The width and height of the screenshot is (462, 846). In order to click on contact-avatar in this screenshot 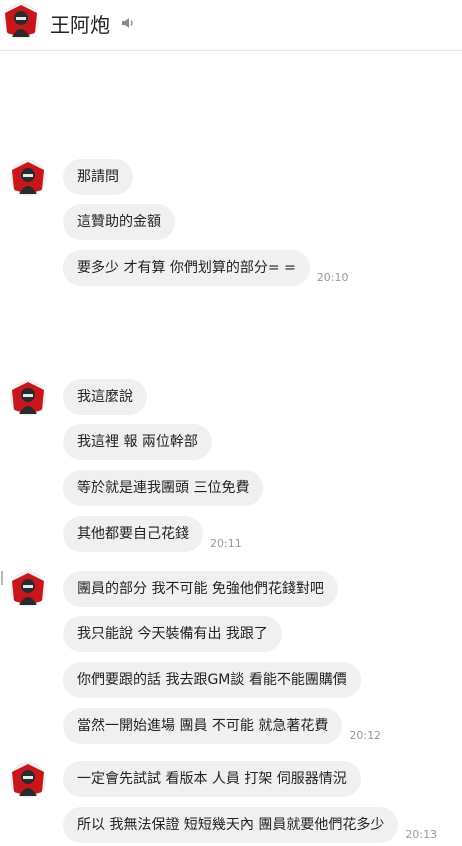, I will do `click(21, 21)`.